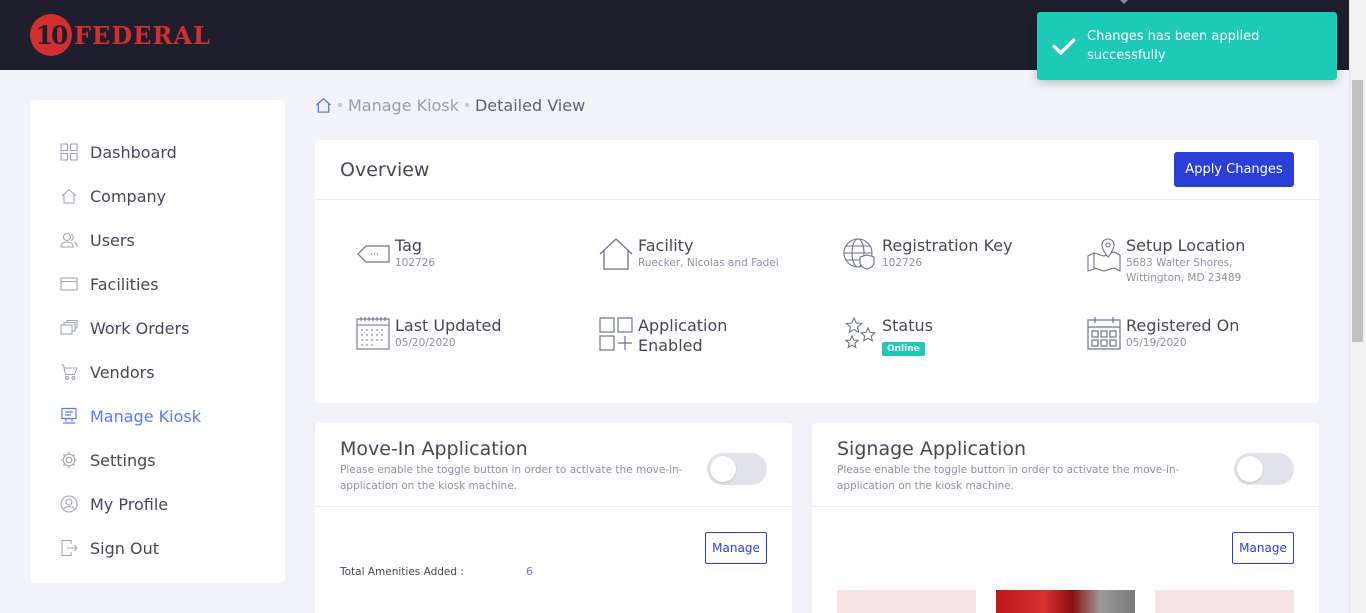 The height and width of the screenshot is (613, 1366). I want to click on sidebar-item-facilities: Facilities, so click(157, 284).